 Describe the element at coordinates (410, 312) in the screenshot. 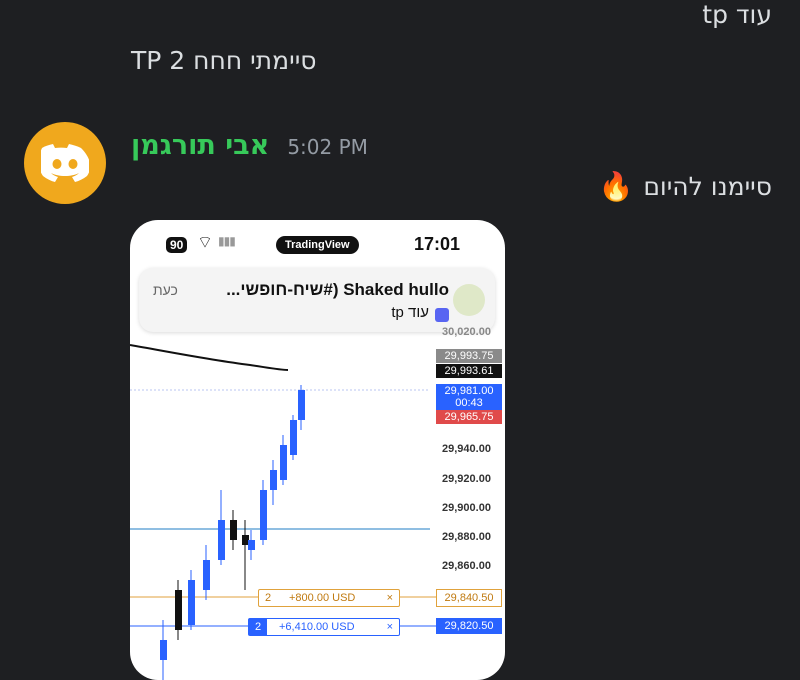

I see `notification-body: עוד tp` at that location.